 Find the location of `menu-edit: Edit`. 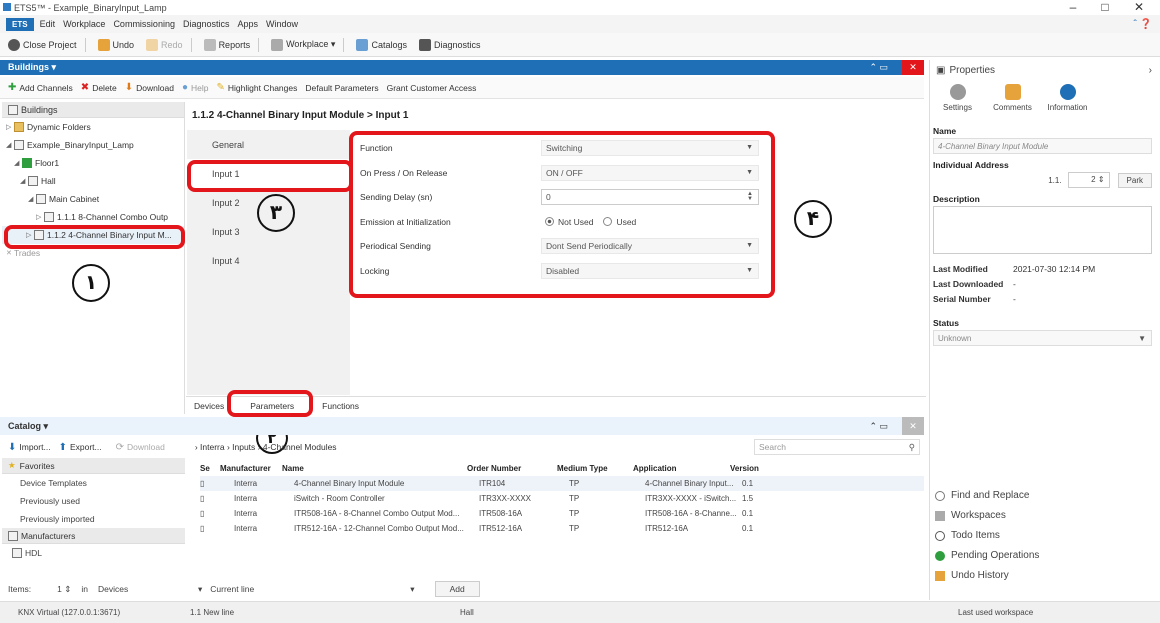

menu-edit: Edit is located at coordinates (48, 24).